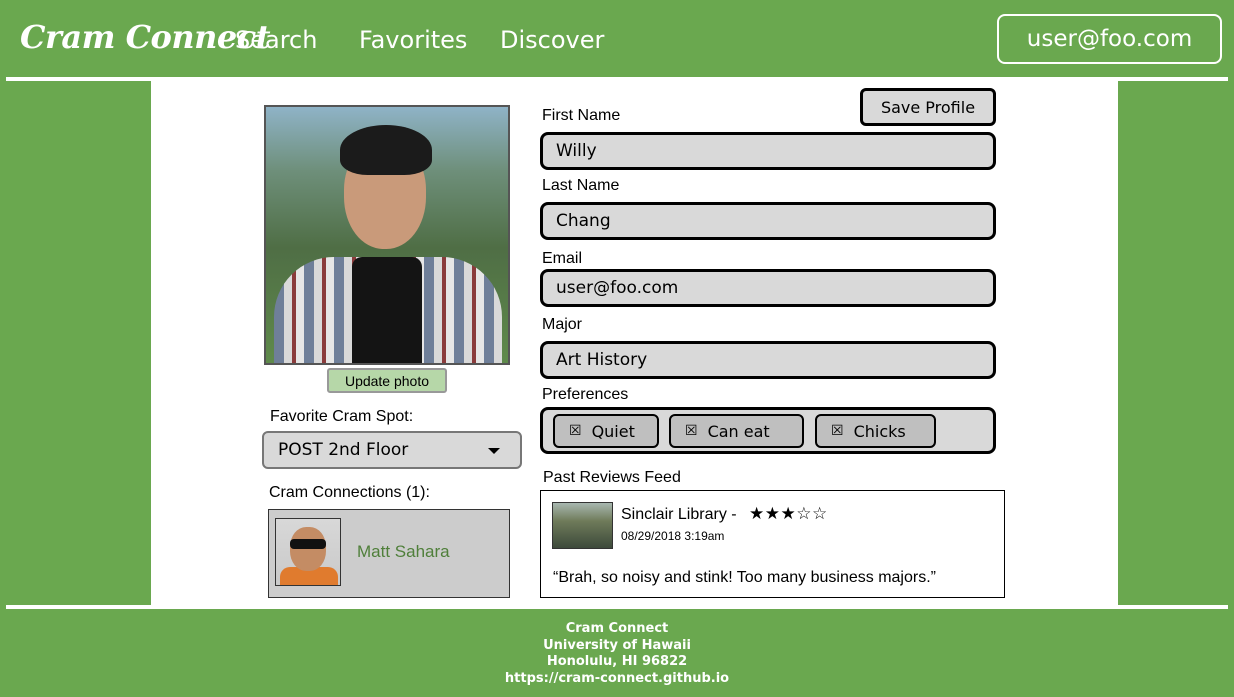 This screenshot has height=697, width=1234. Describe the element at coordinates (387, 380) in the screenshot. I see `update-photo-button: Update photo` at that location.